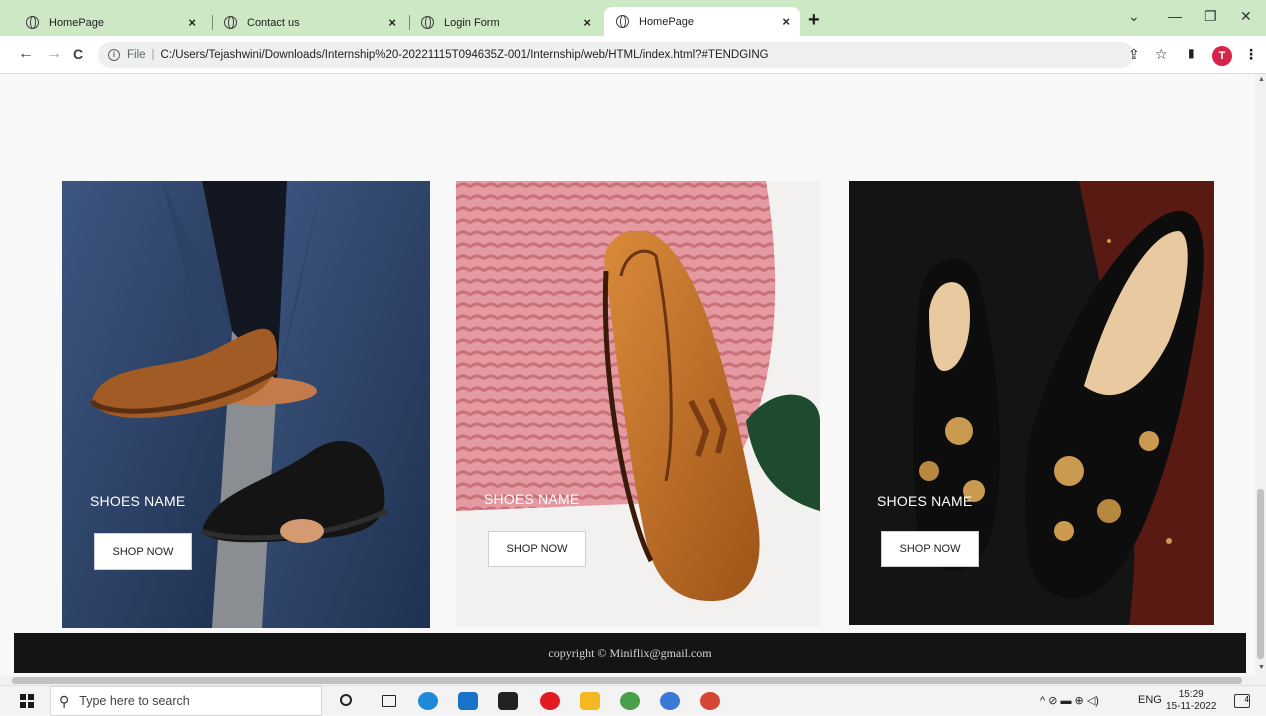 The height and width of the screenshot is (716, 1266). Describe the element at coordinates (134, 701) in the screenshot. I see `search-placeholder: Type here to search` at that location.